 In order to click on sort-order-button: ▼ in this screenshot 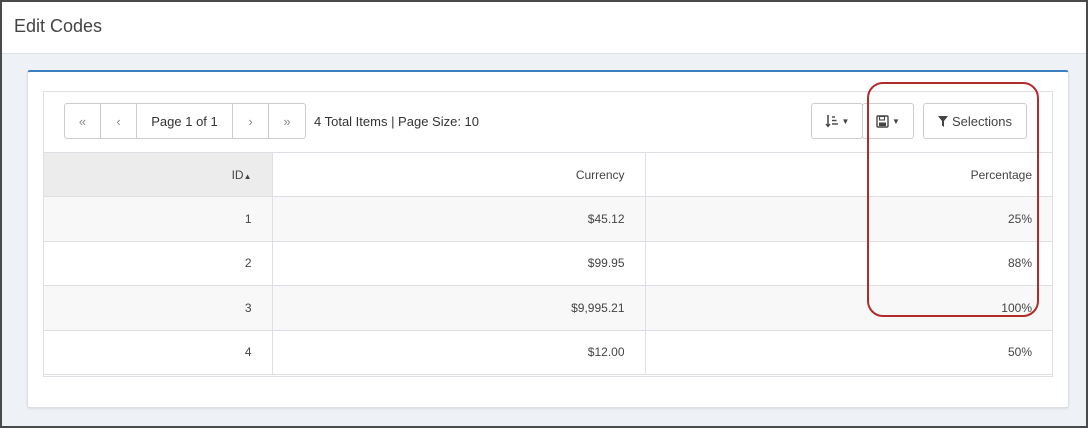, I will do `click(837, 121)`.